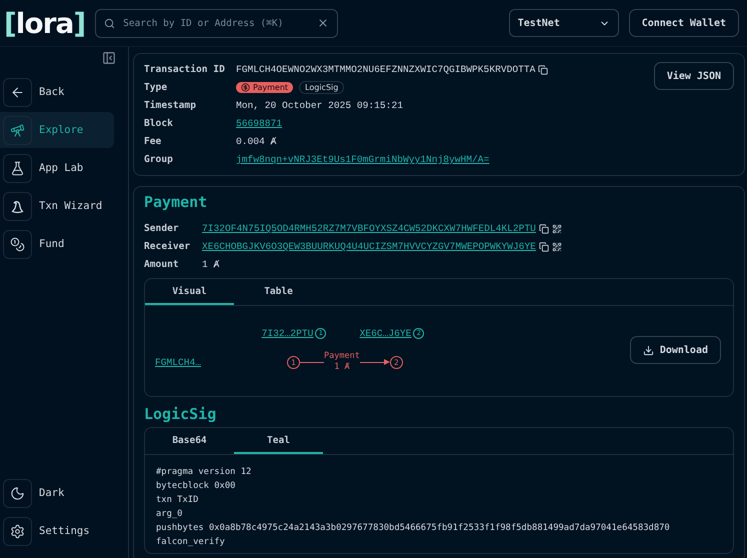  Describe the element at coordinates (288, 333) in the screenshot. I see `account-link: 7I32…2PTU` at that location.